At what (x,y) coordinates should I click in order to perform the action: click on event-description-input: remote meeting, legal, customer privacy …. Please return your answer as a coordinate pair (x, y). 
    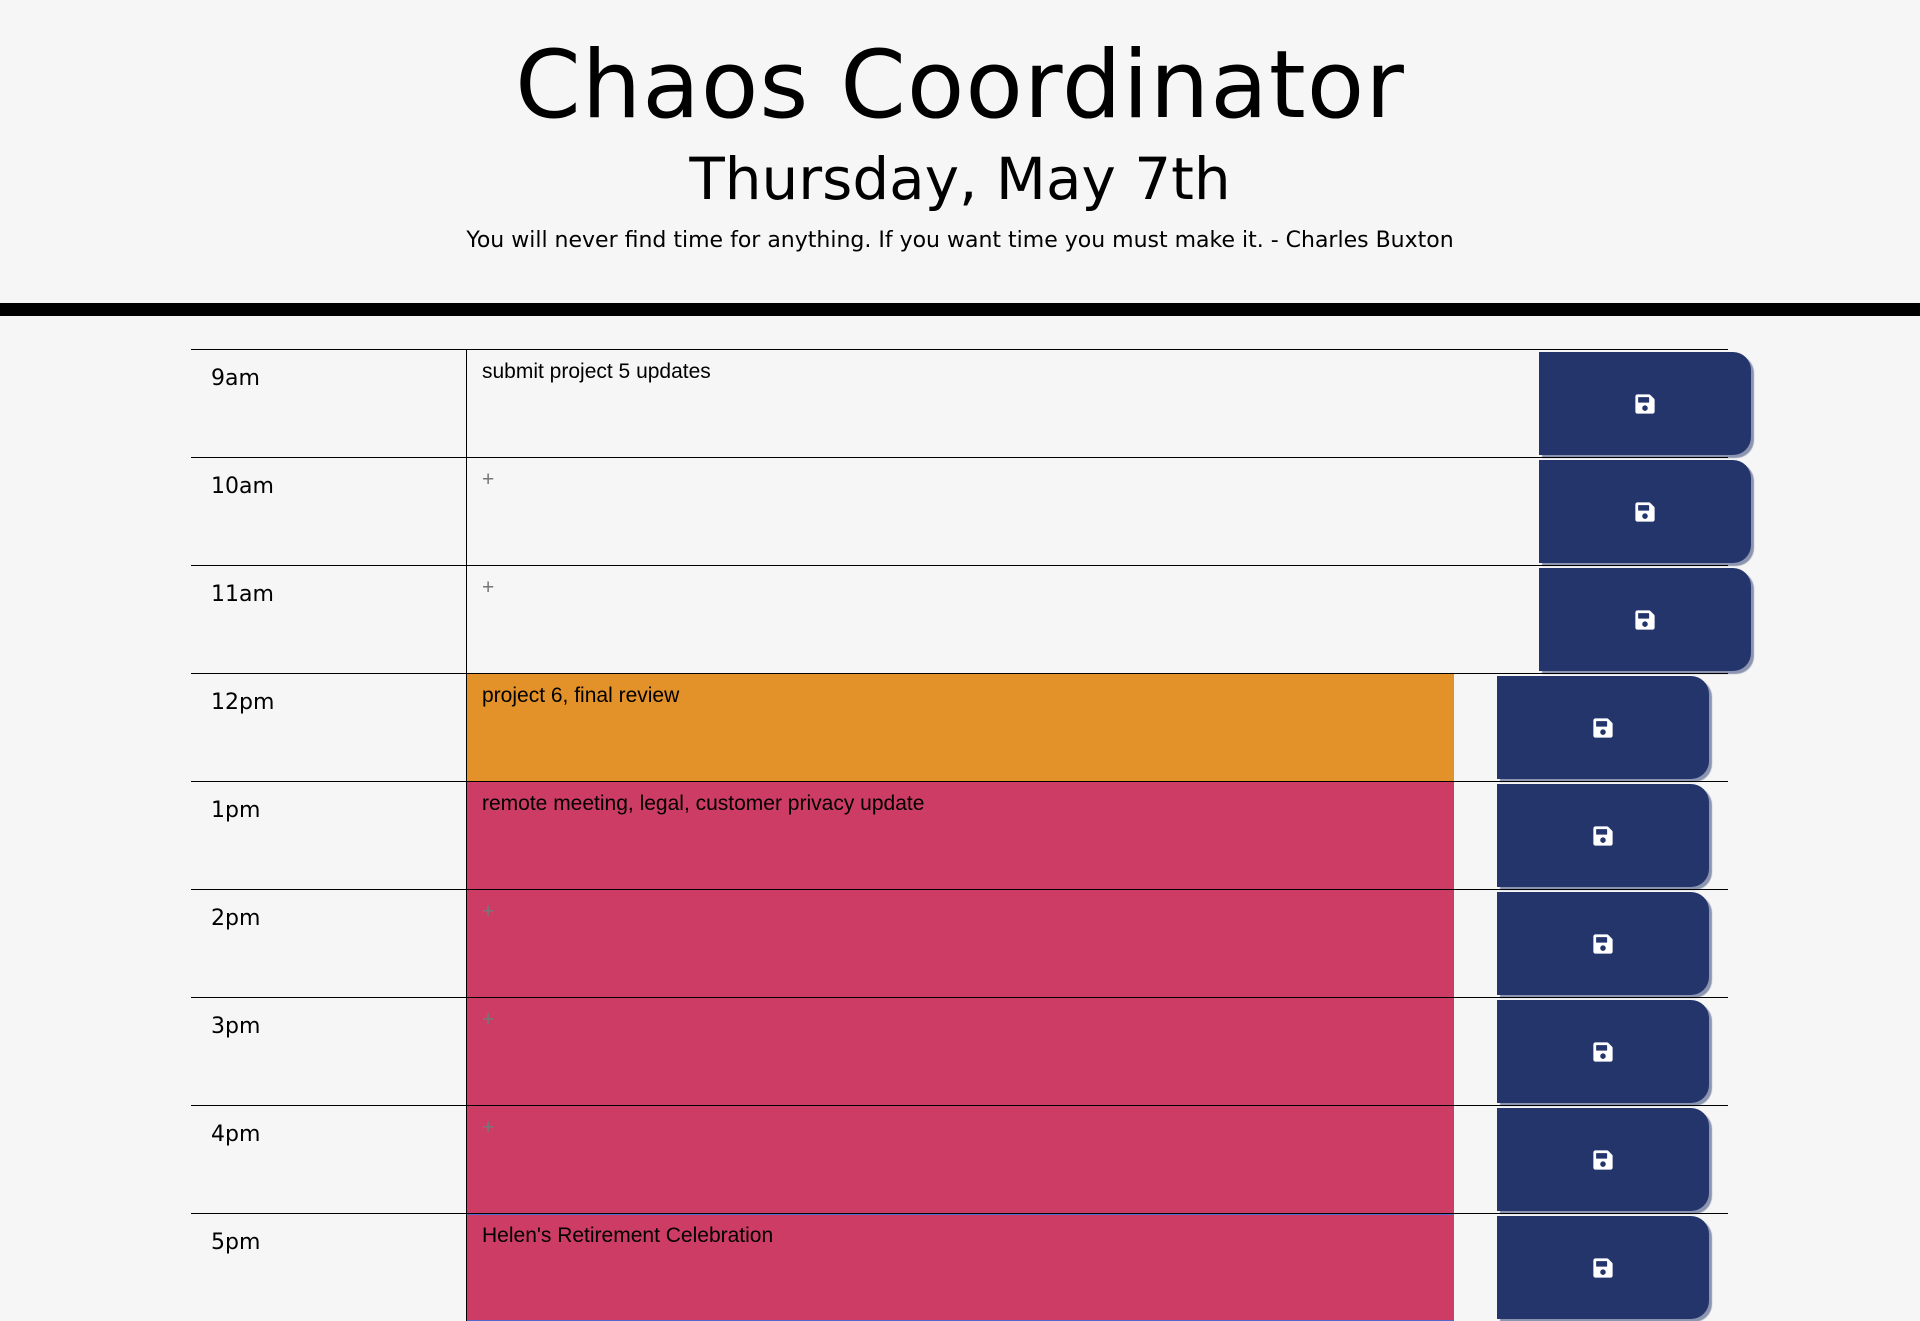
    Looking at the image, I should click on (960, 835).